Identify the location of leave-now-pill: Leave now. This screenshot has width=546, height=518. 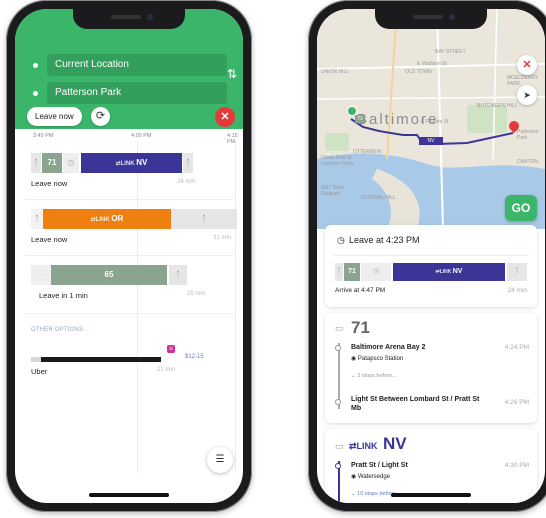
(54, 116).